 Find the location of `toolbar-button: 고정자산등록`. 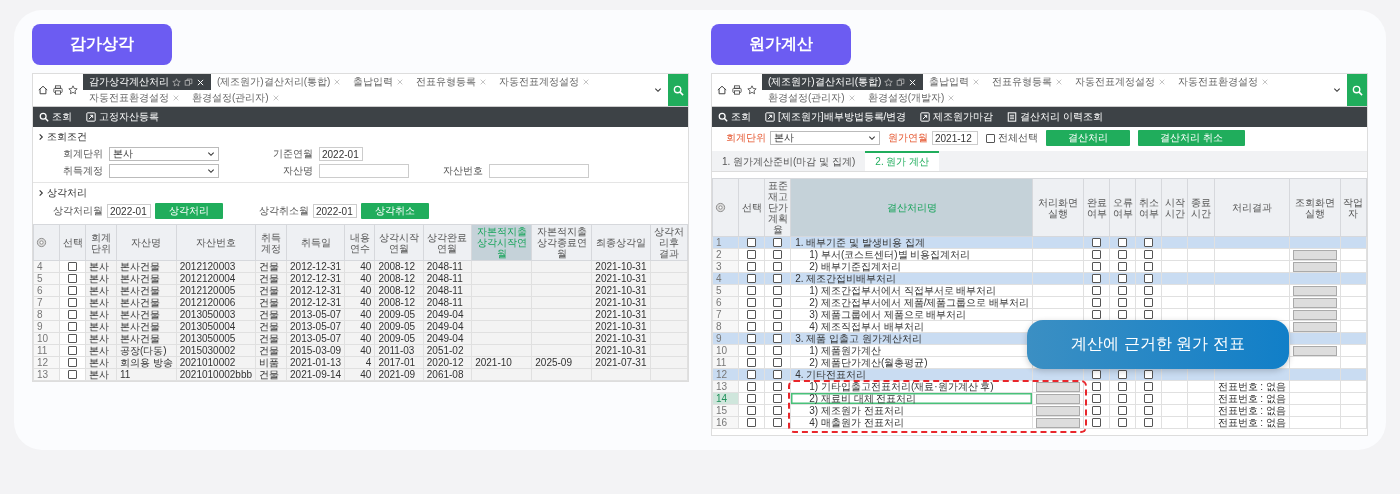

toolbar-button: 고정자산등록 is located at coordinates (122, 117).